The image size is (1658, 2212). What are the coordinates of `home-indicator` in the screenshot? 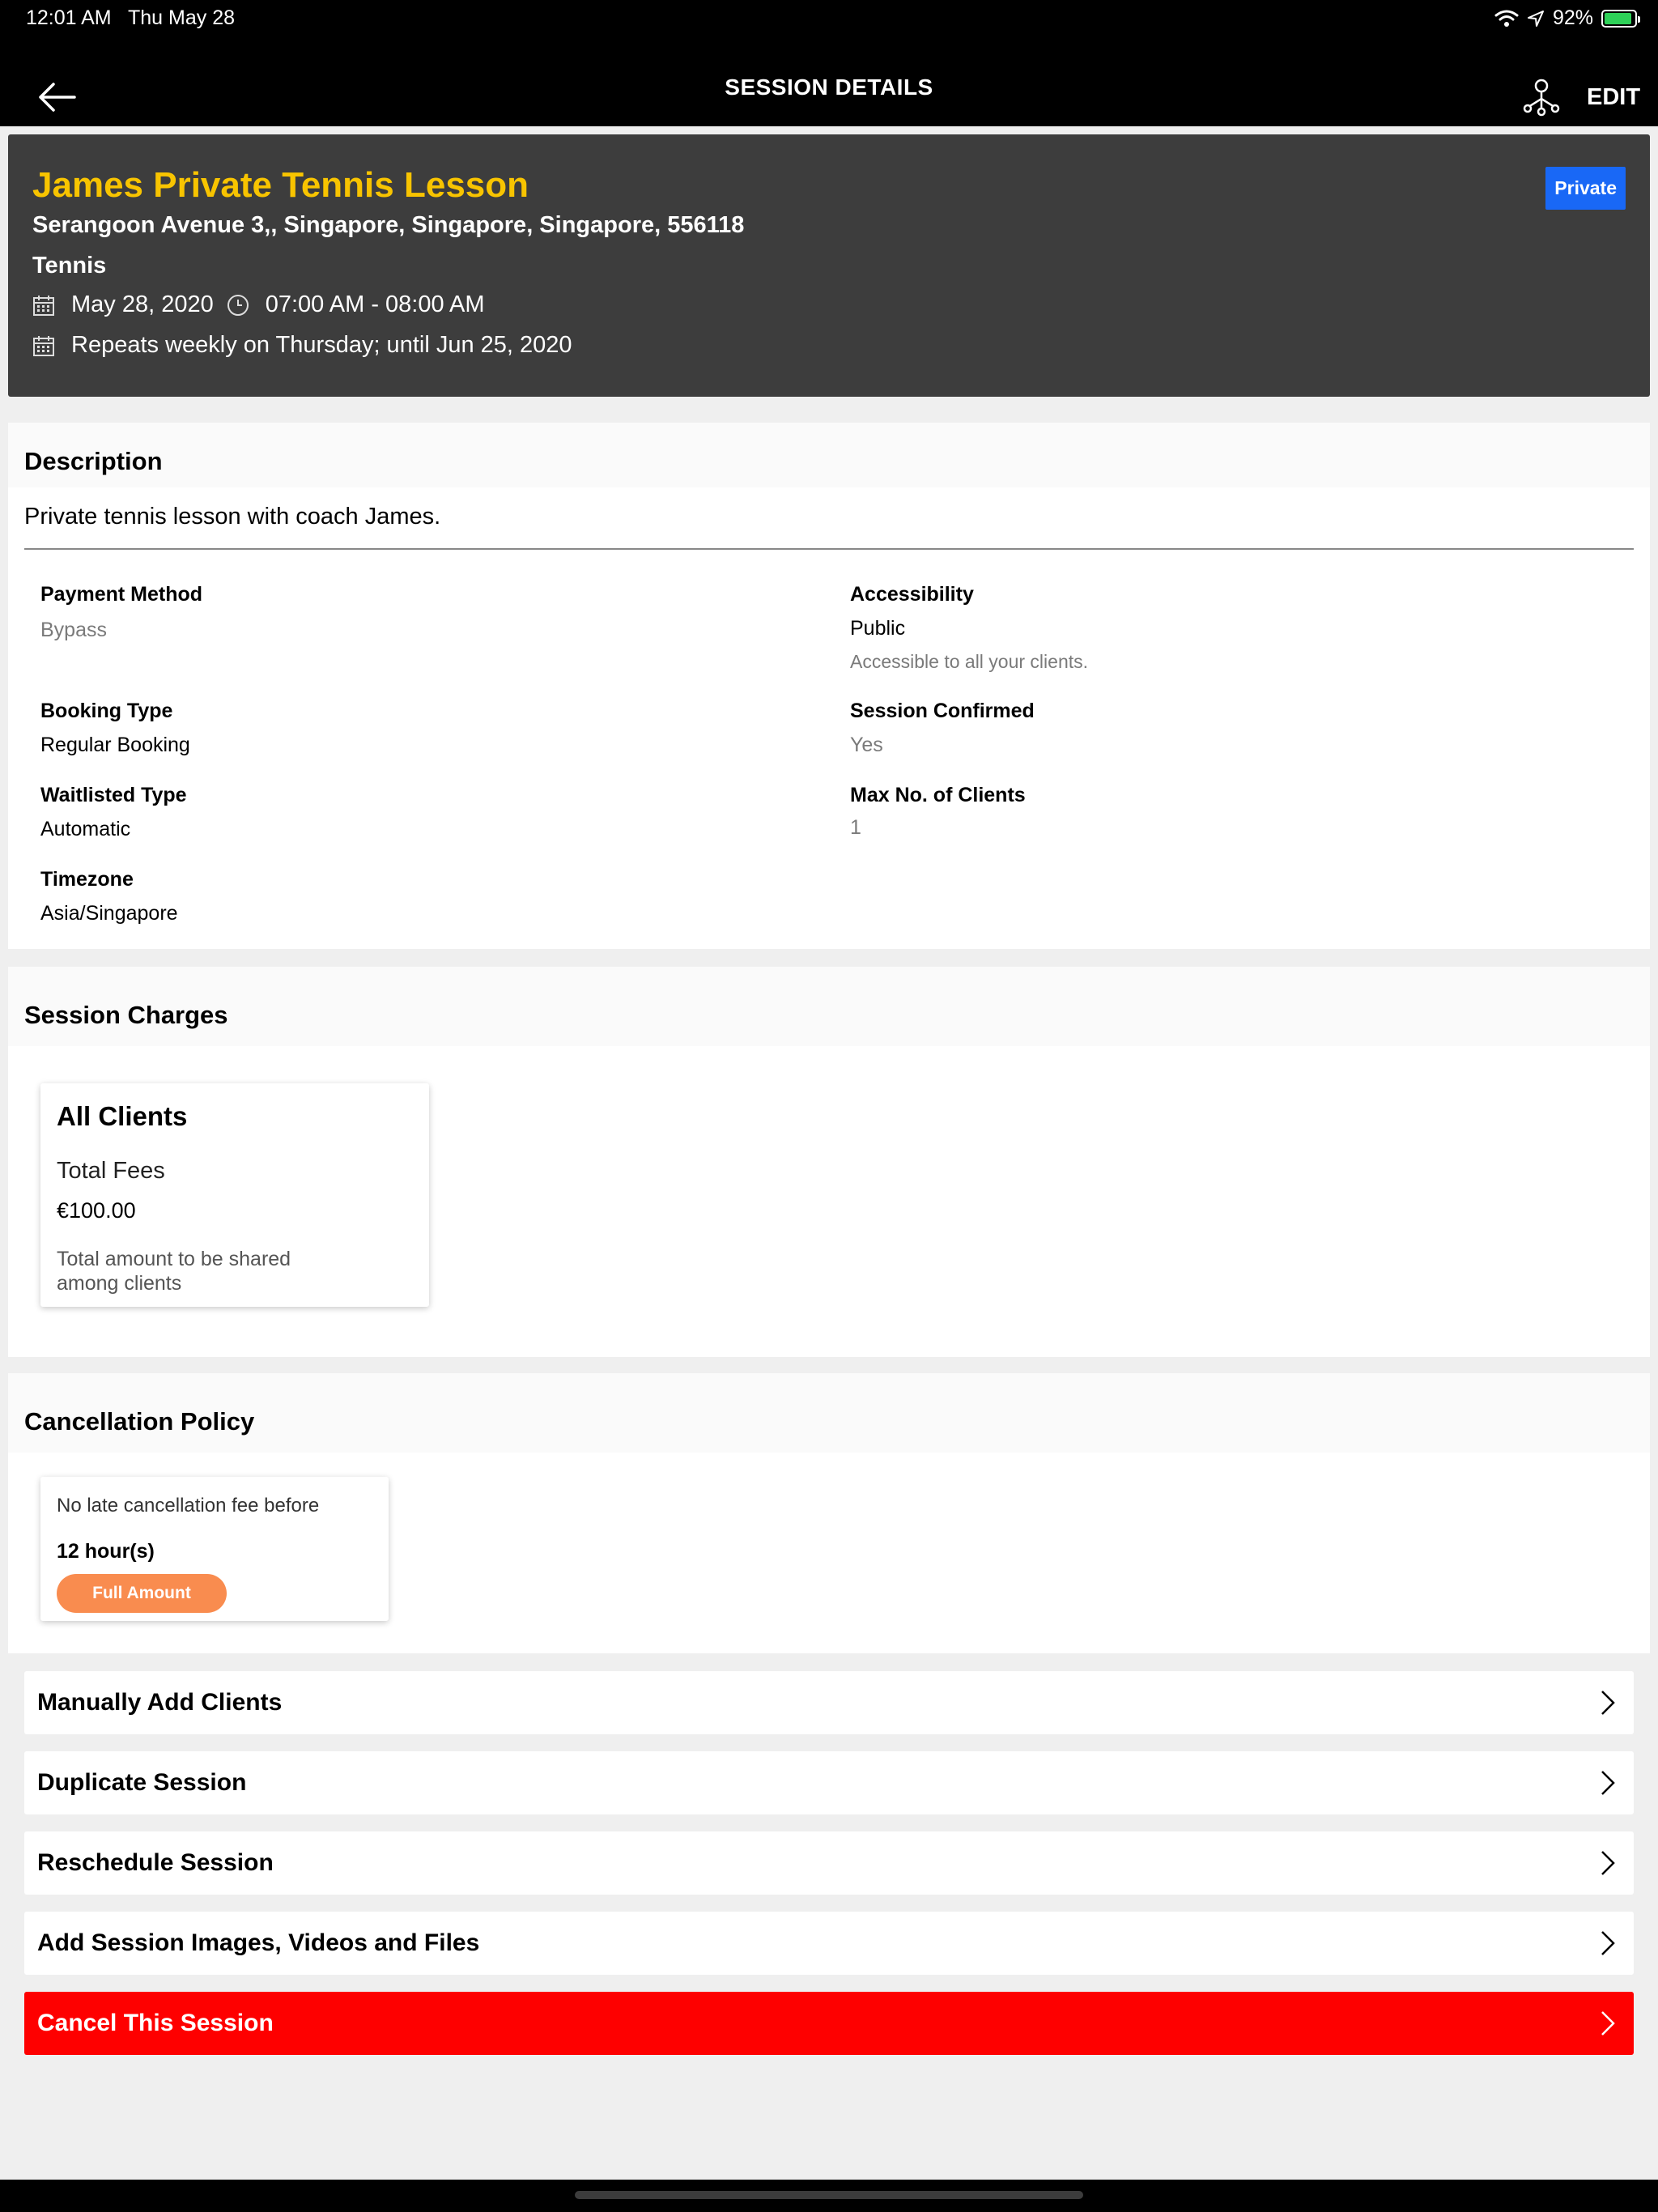 It's located at (829, 2195).